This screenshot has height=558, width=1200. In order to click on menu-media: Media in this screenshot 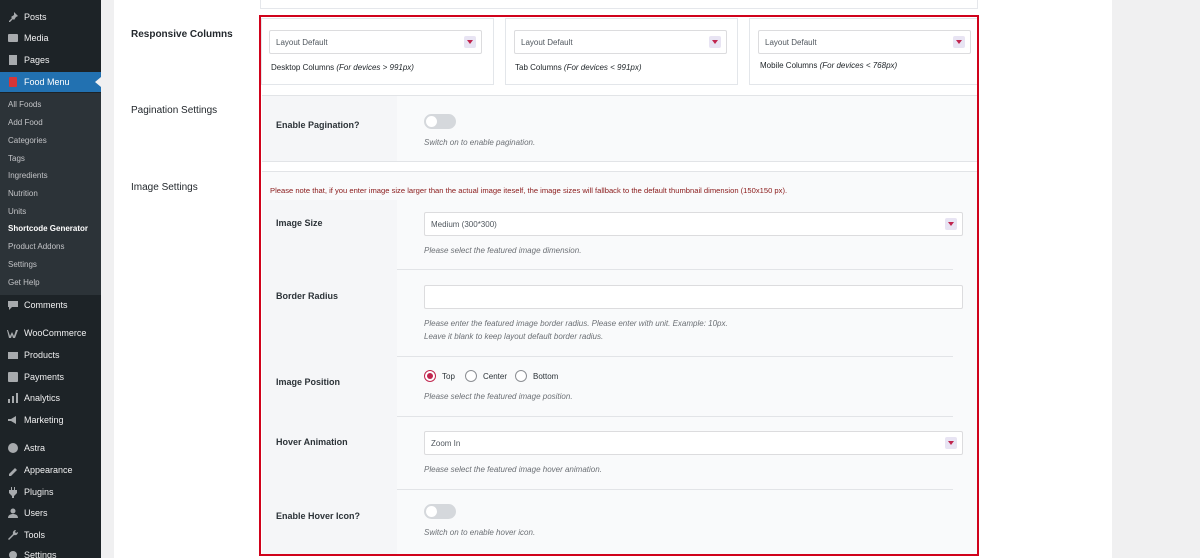, I will do `click(50, 38)`.